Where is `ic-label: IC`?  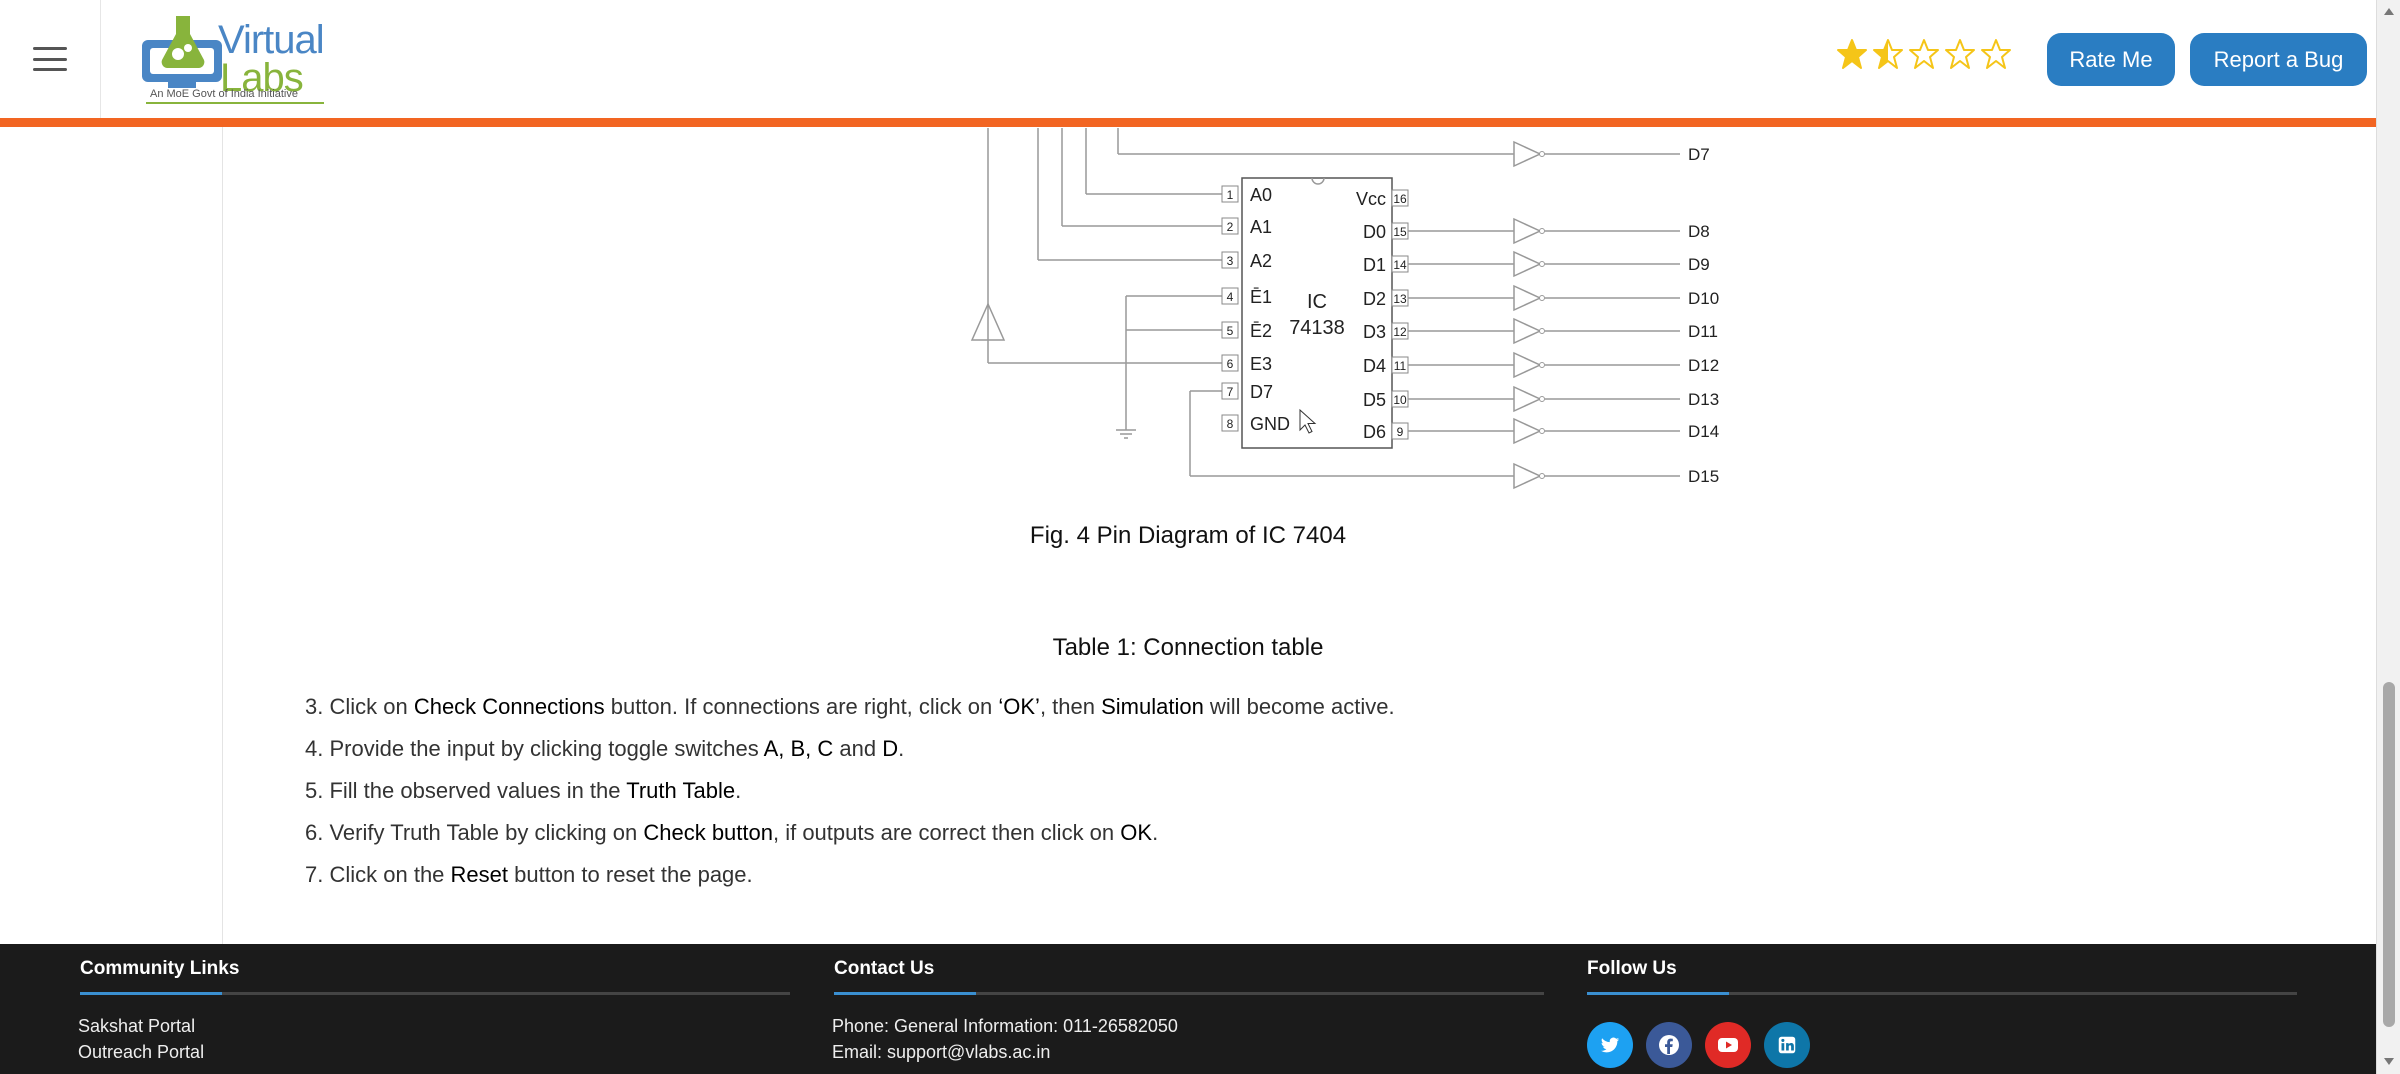
ic-label: IC is located at coordinates (1317, 302).